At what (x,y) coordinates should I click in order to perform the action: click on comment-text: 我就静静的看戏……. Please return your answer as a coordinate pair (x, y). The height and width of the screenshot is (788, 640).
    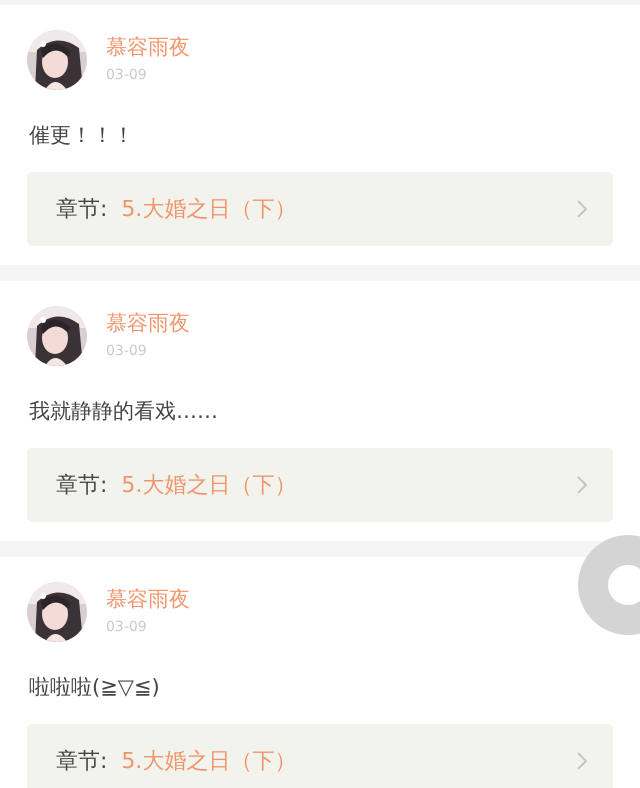
    Looking at the image, I should click on (124, 411).